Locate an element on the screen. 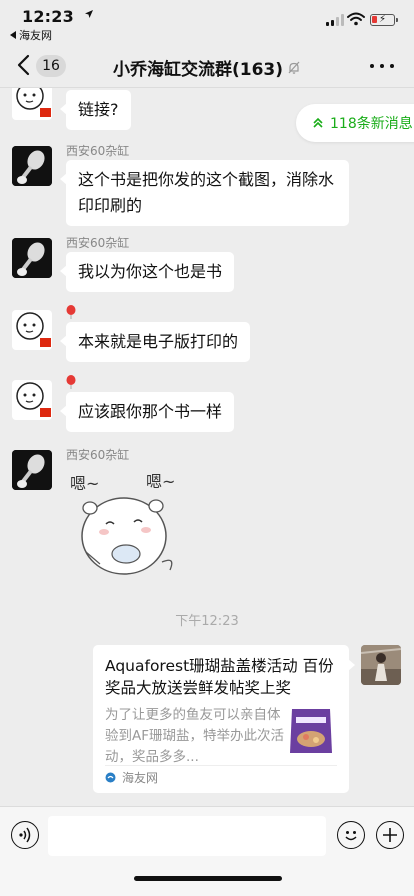  message-bubble: 本来就是电子版打印的 is located at coordinates (155, 342).